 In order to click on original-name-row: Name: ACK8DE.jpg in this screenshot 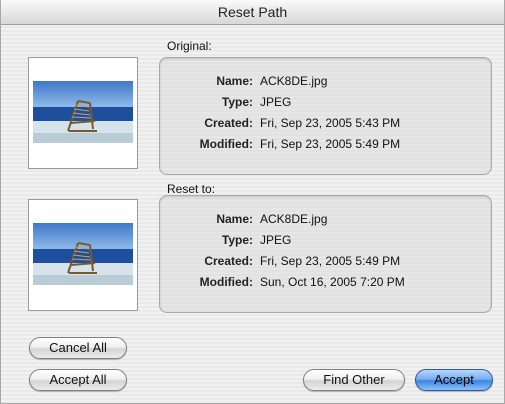, I will do `click(326, 81)`.